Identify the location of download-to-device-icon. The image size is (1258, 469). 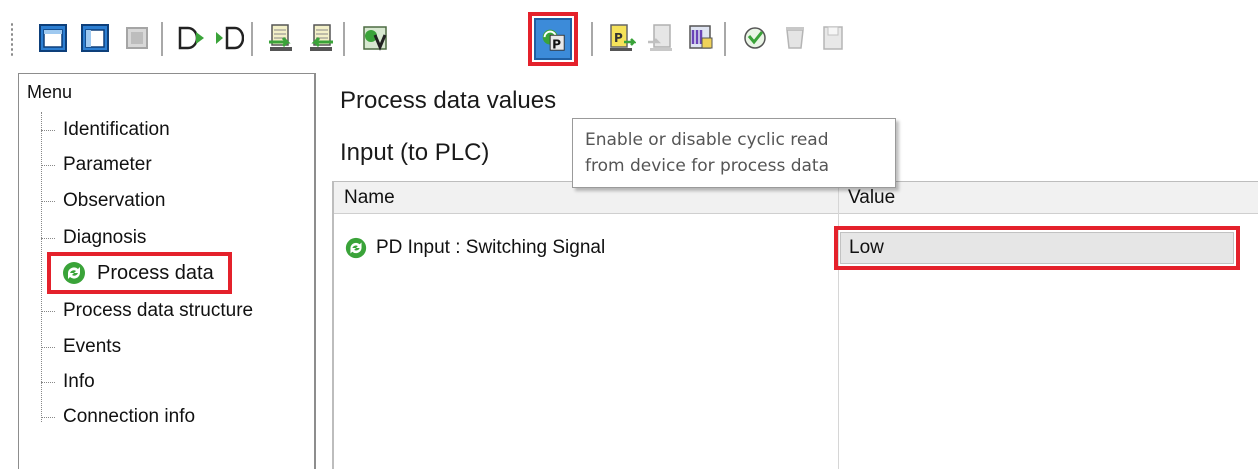
(321, 38).